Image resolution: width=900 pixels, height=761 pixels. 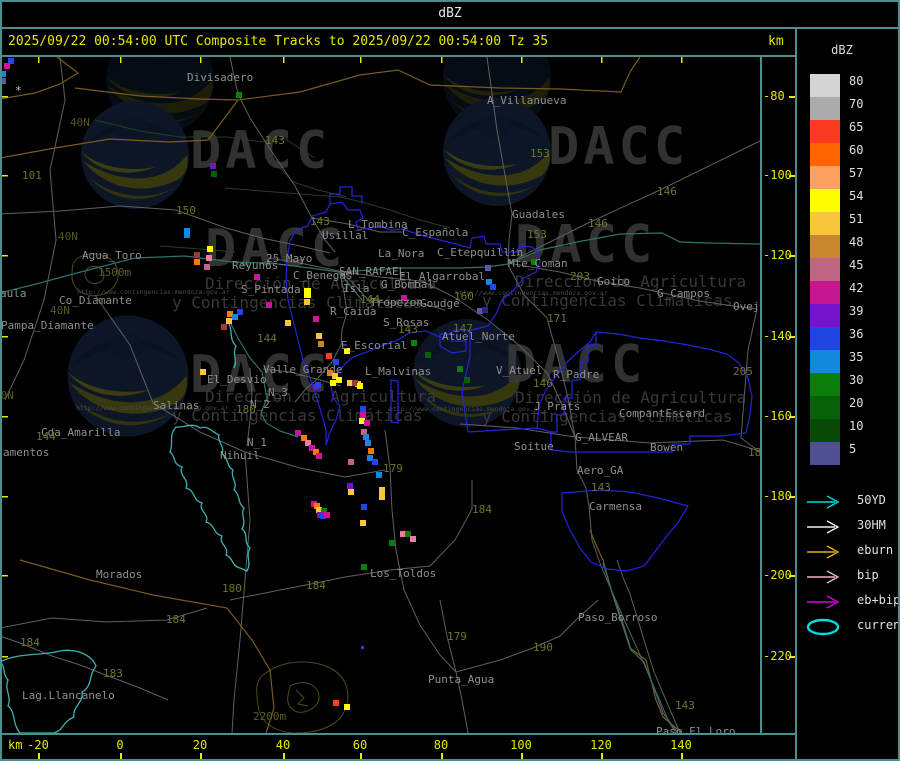 What do you see at coordinates (246, 409) in the screenshot?
I see `route-number-label: 180` at bounding box center [246, 409].